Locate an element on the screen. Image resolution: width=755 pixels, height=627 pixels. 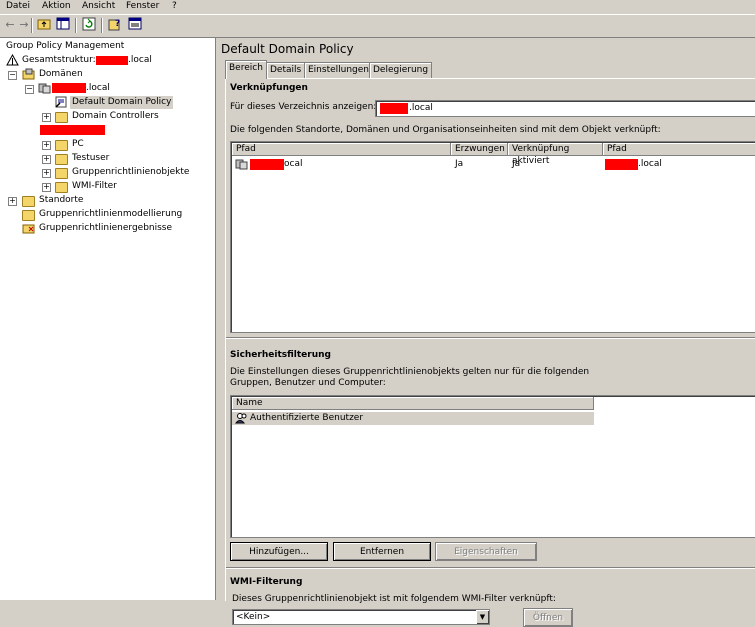
wmi-selected-value: <Kein> is located at coordinates (253, 617).